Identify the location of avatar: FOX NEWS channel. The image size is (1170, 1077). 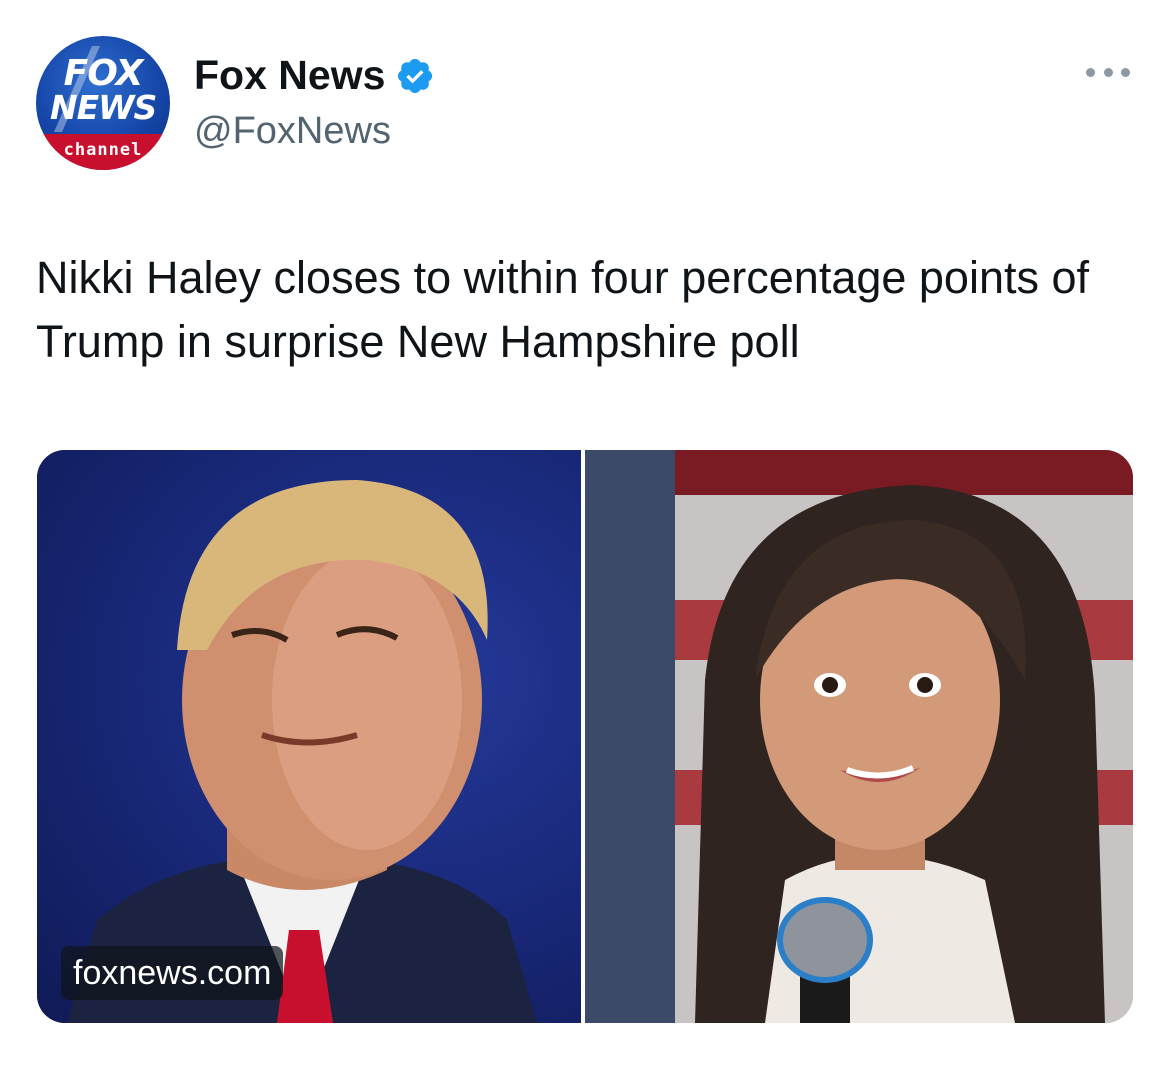
(103, 103).